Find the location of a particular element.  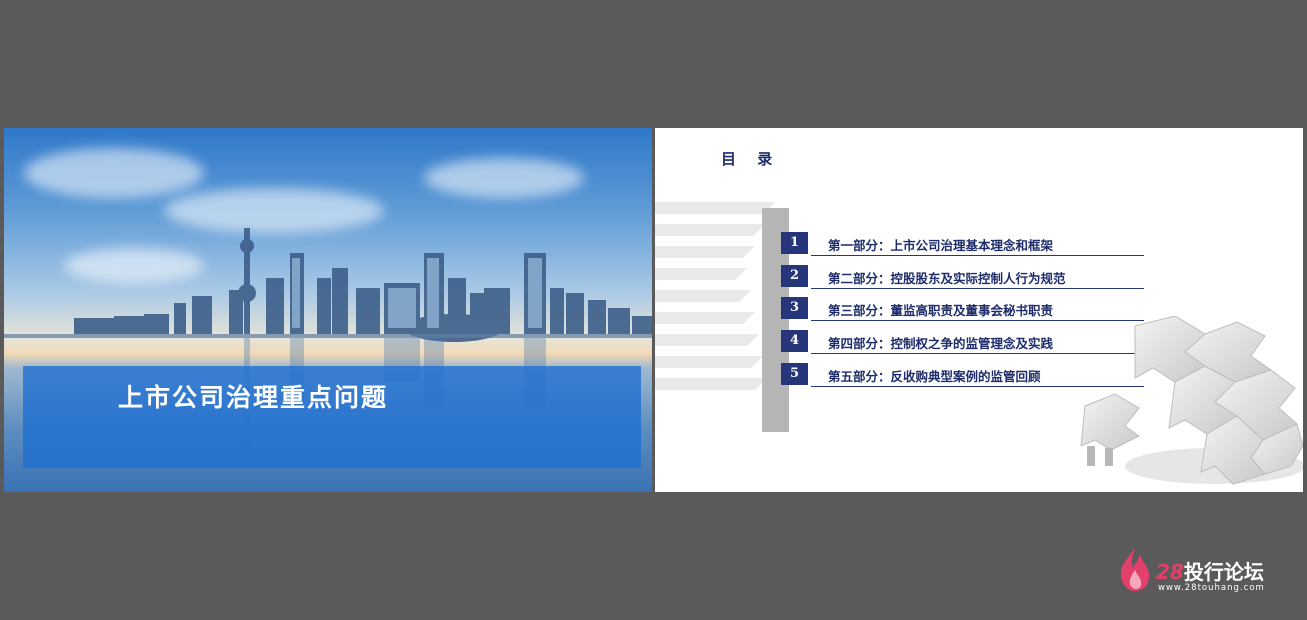

toc-item-number: 1 is located at coordinates (794, 243).